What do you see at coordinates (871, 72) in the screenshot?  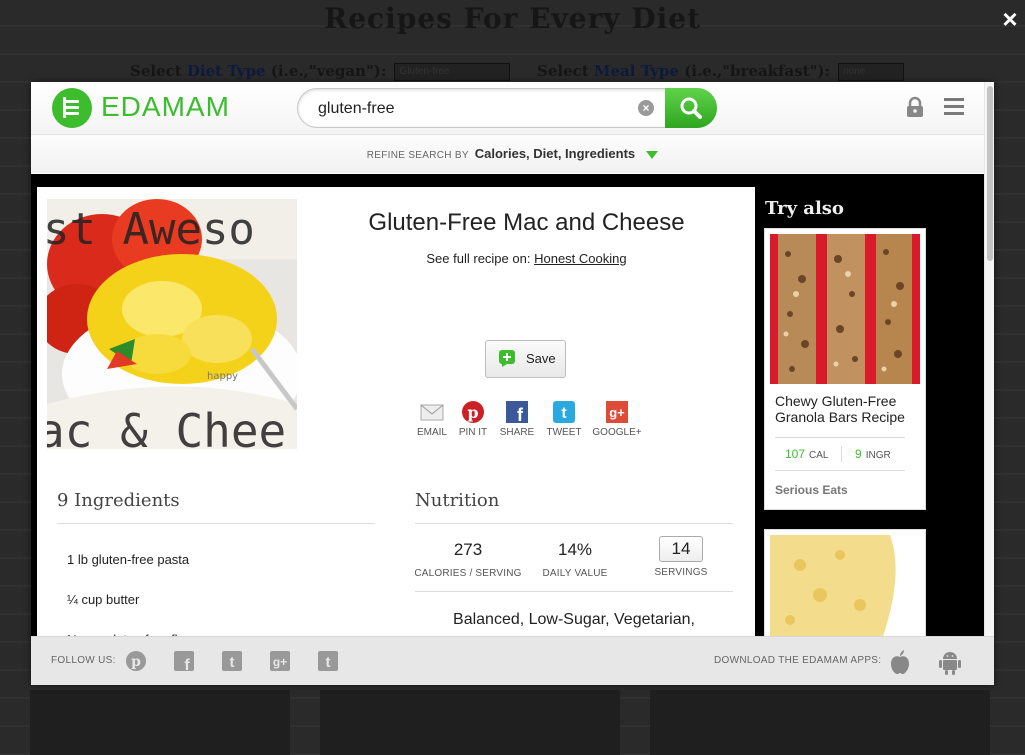 I see `meal-type-select: none` at bounding box center [871, 72].